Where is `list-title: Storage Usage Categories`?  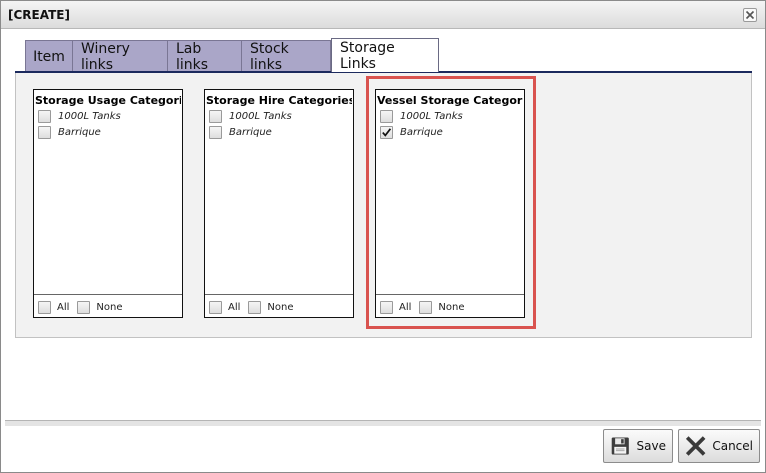
list-title: Storage Usage Categories is located at coordinates (108, 100).